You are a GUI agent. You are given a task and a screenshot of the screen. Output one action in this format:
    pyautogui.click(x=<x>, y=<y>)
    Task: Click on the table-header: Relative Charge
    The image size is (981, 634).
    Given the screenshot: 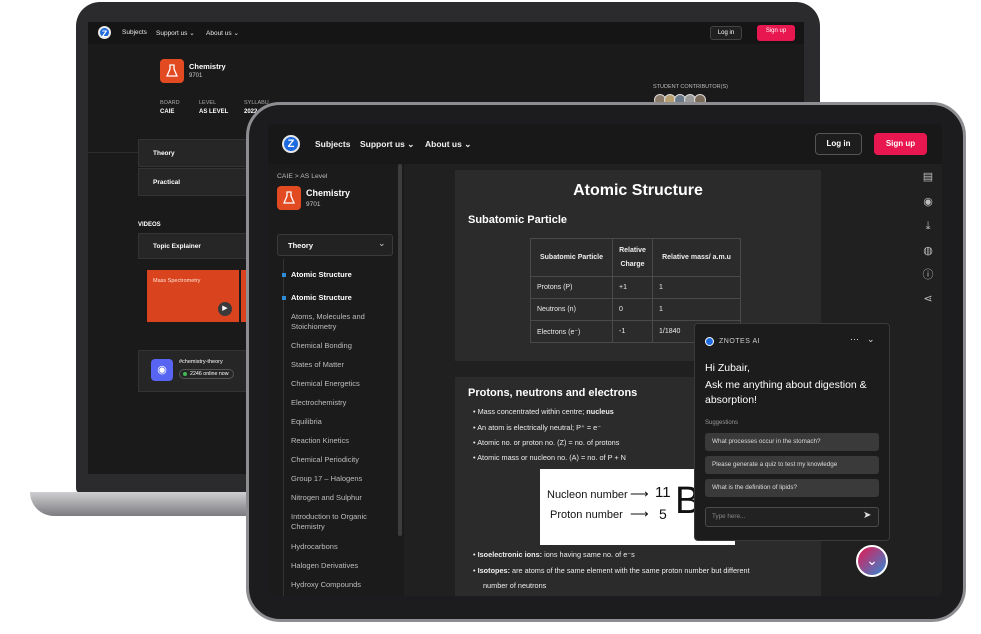 What is the action you would take?
    pyautogui.click(x=632, y=257)
    